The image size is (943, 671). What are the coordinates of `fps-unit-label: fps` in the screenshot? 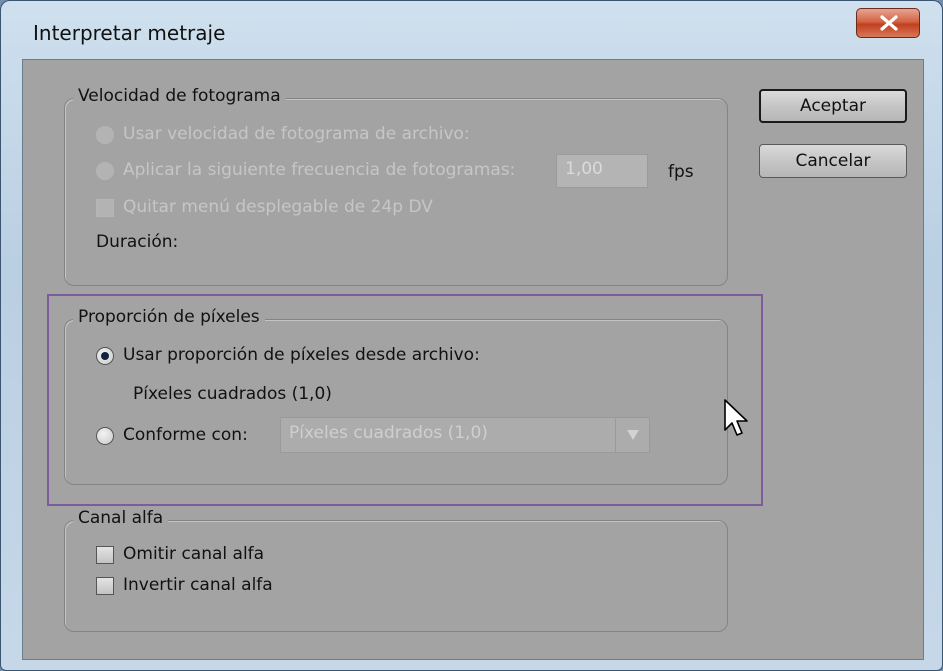 It's located at (681, 172).